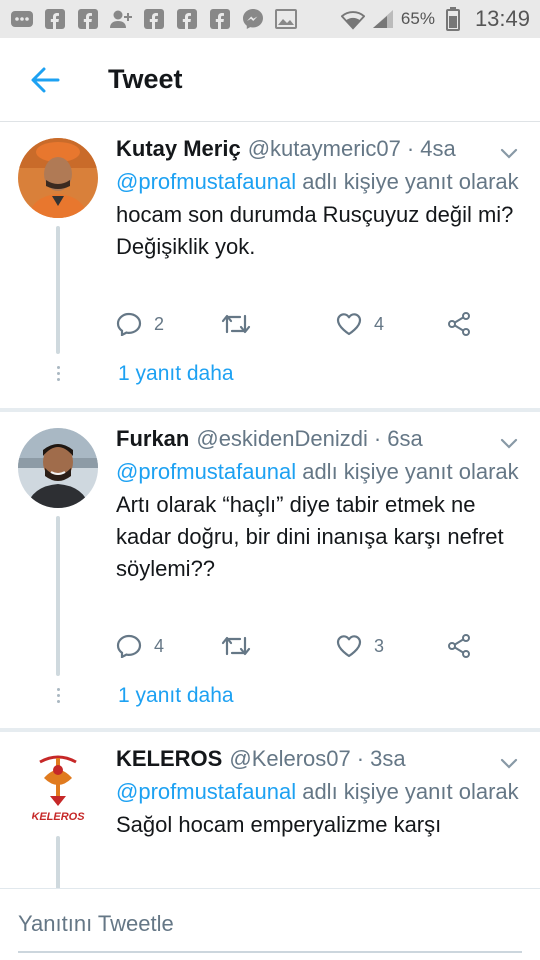 The image size is (540, 960). I want to click on status-bar: 65% 13:49, so click(270, 19).